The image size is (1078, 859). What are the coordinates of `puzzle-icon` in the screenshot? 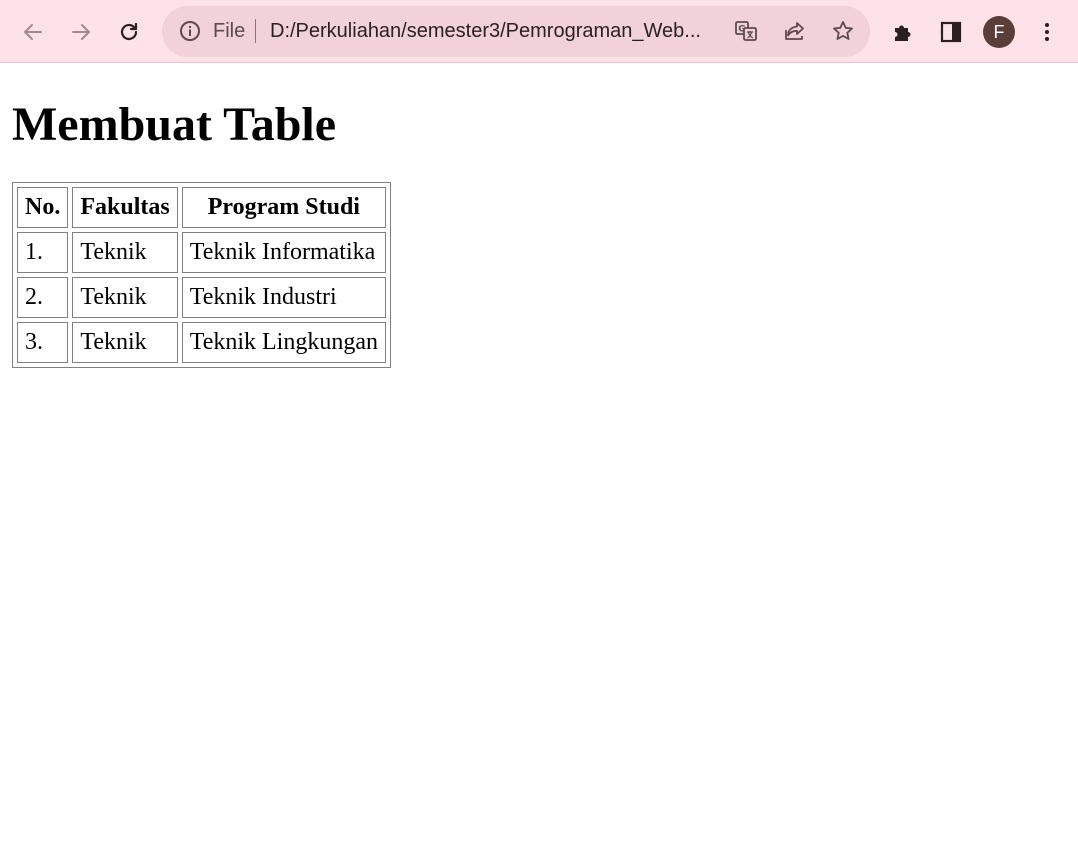 It's located at (903, 33).